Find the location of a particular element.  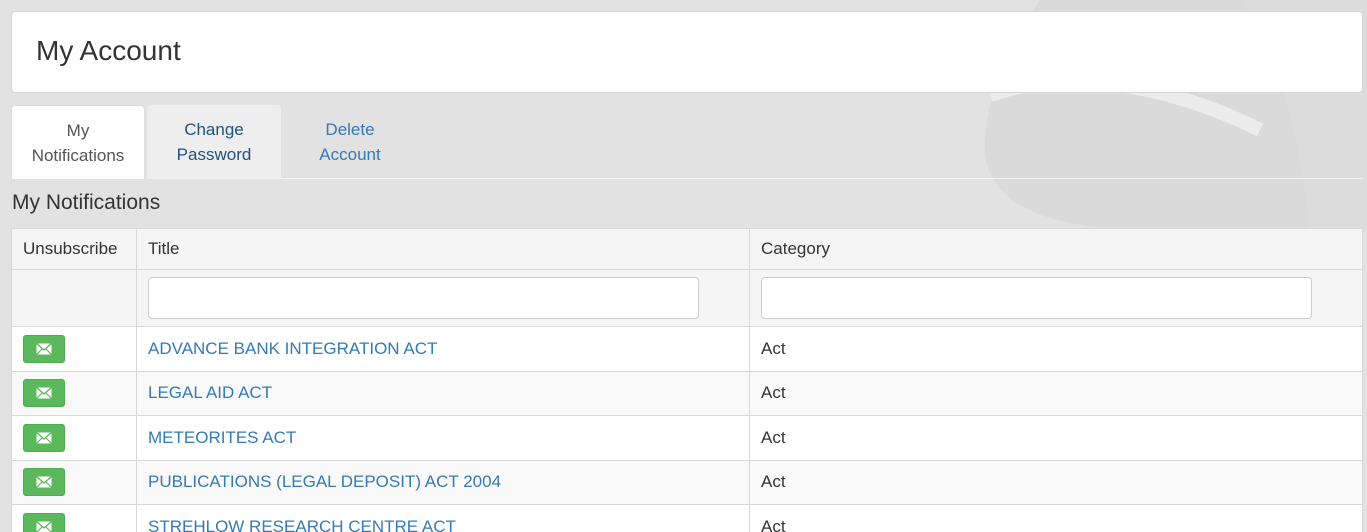

table-row: LEGAL AID ACT Act is located at coordinates (687, 393).